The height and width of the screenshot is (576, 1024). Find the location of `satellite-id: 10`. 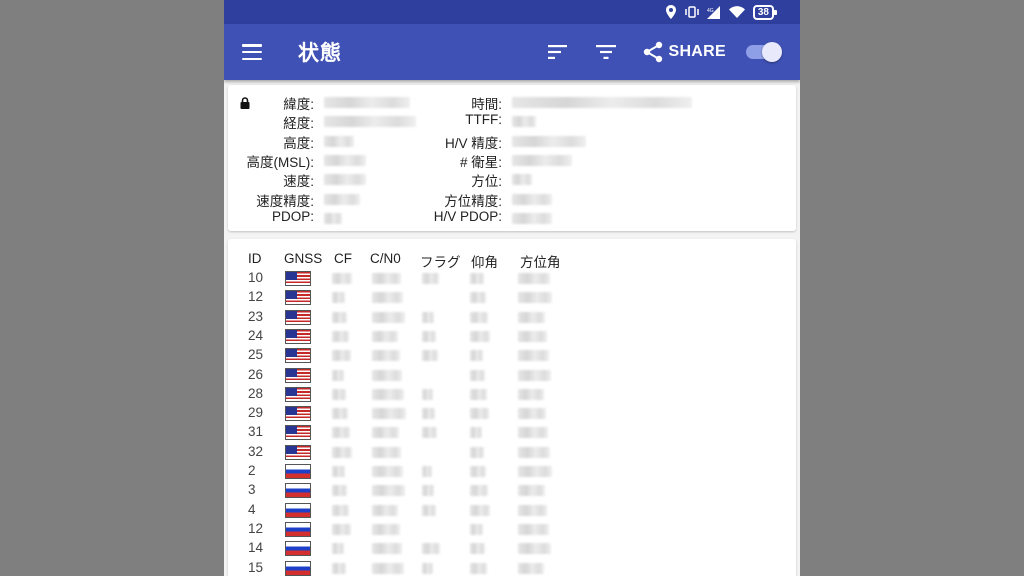

satellite-id: 10 is located at coordinates (256, 277).